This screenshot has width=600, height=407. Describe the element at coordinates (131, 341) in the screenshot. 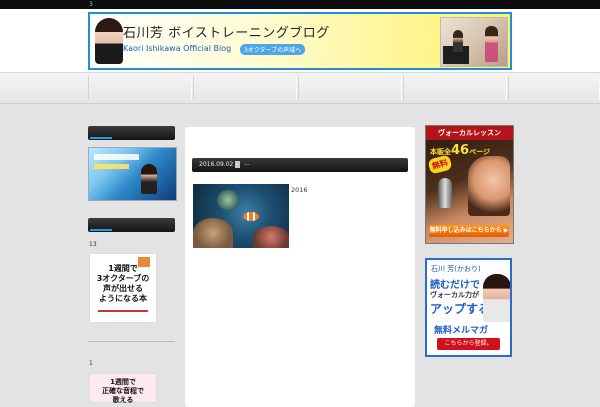

I see `sidebar-divider` at that location.